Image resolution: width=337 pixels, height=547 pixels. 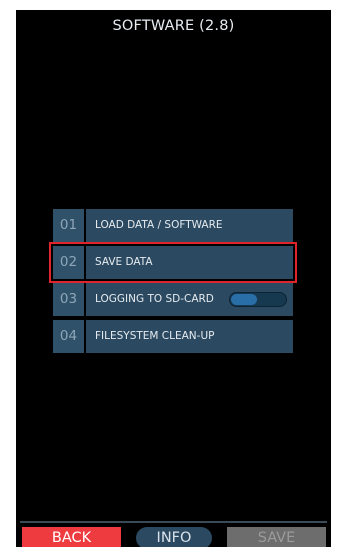 What do you see at coordinates (69, 336) in the screenshot?
I see `menu-item-number: 04` at bounding box center [69, 336].